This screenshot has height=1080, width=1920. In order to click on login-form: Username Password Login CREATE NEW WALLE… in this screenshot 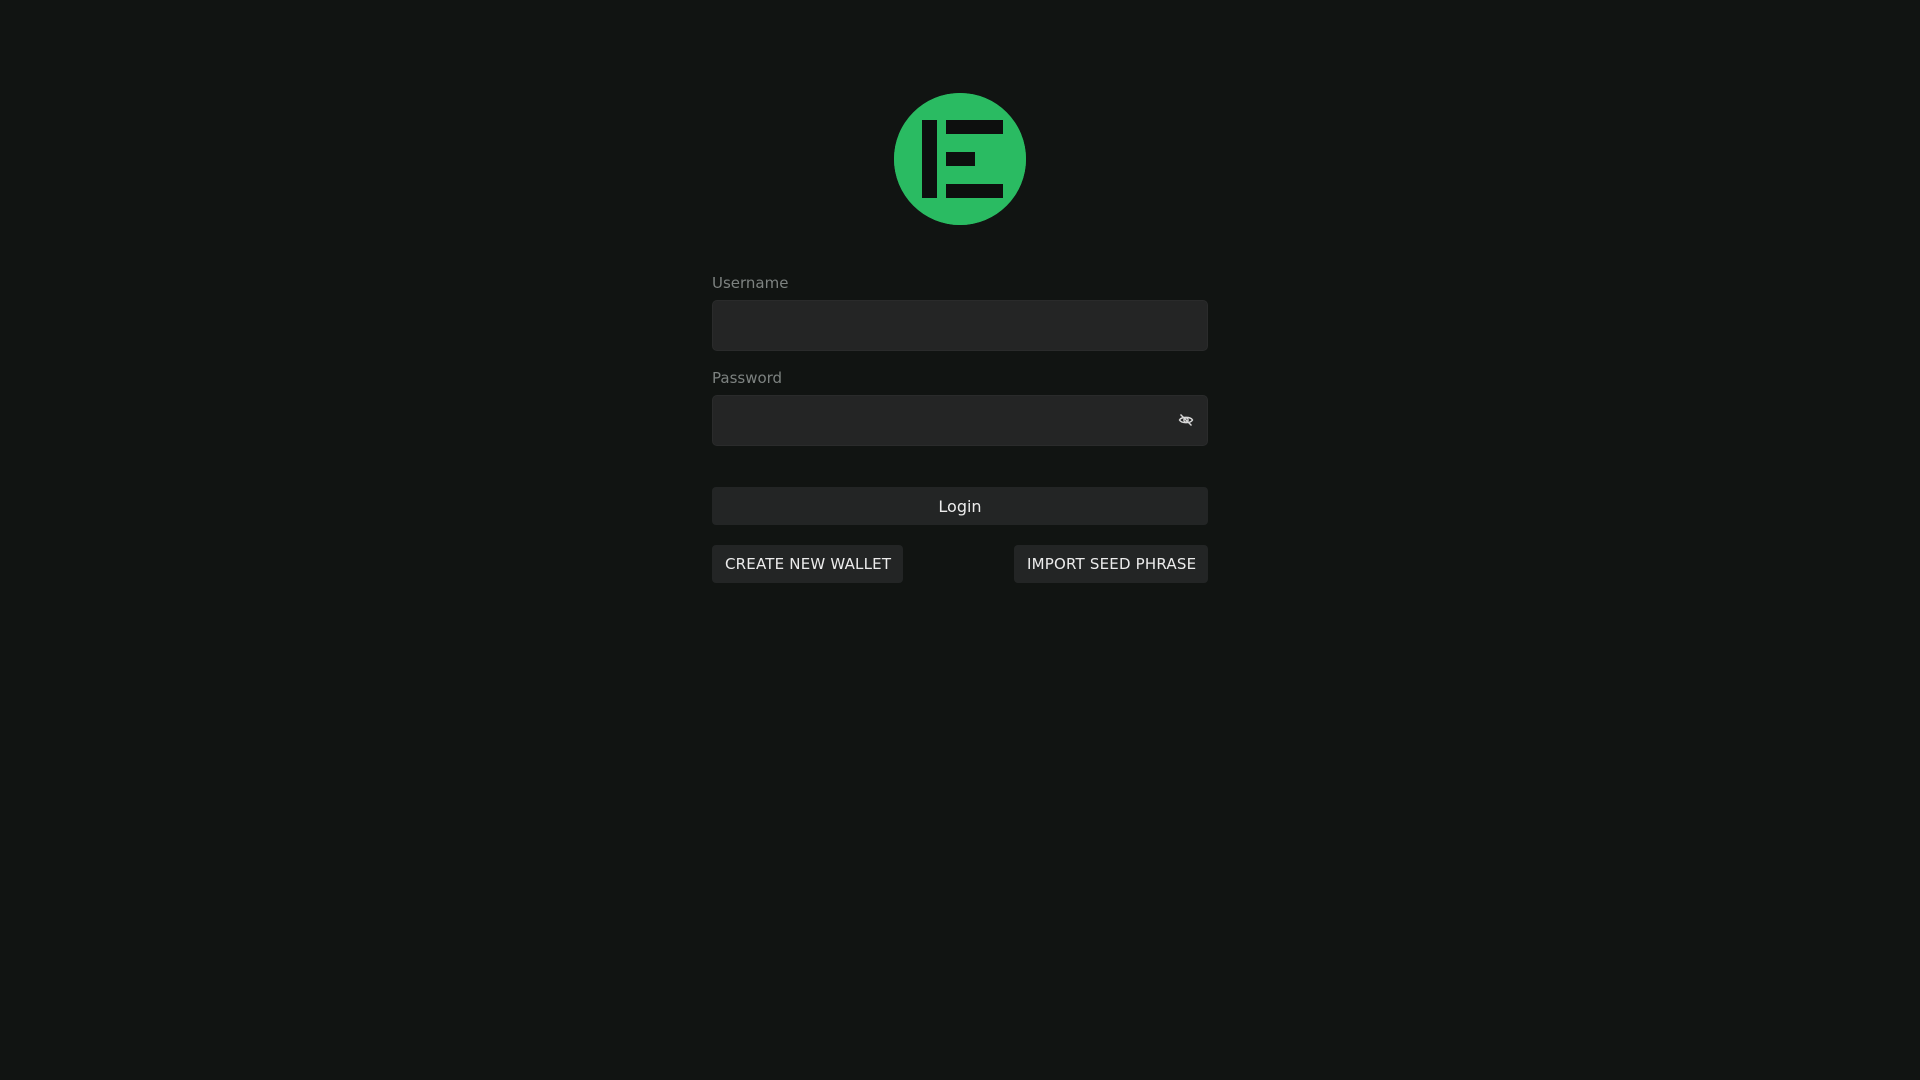, I will do `click(960, 427)`.